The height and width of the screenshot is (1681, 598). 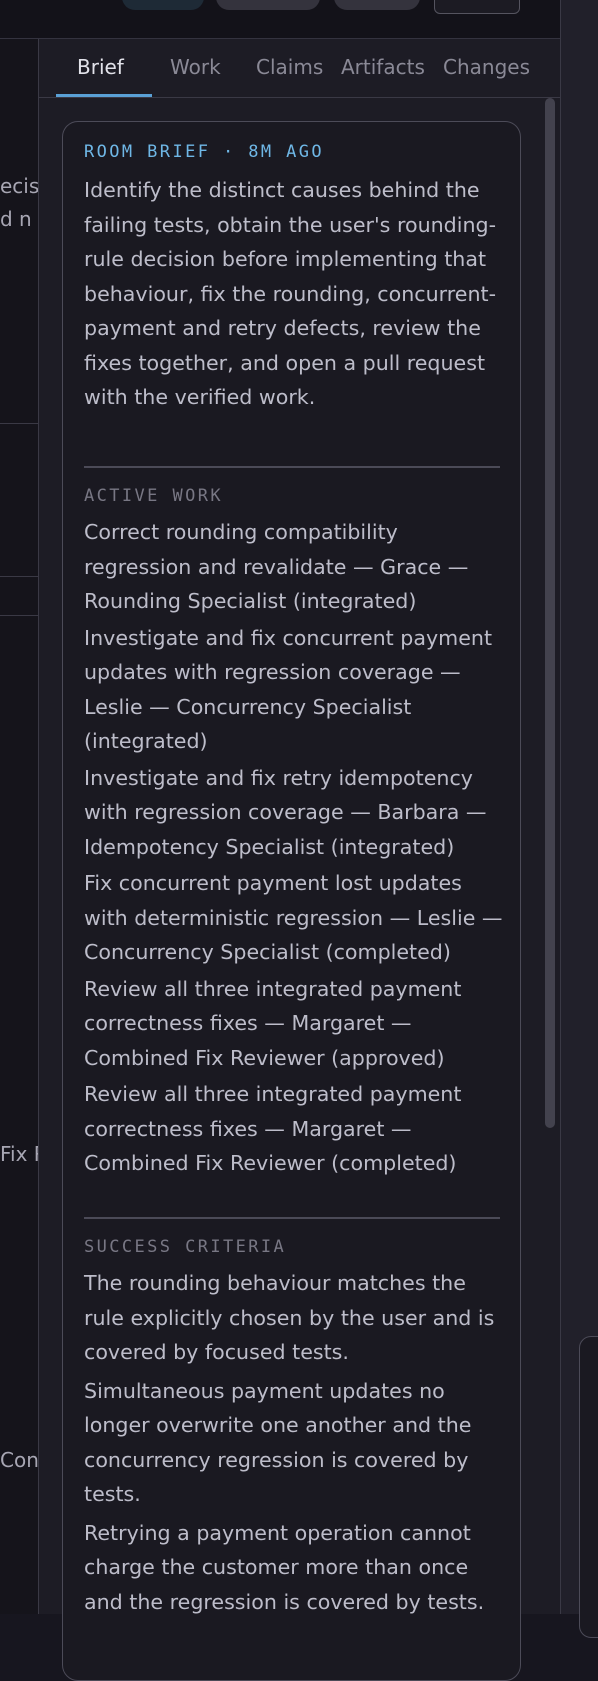 I want to click on left-pane-text: Con, so click(x=19, y=1460).